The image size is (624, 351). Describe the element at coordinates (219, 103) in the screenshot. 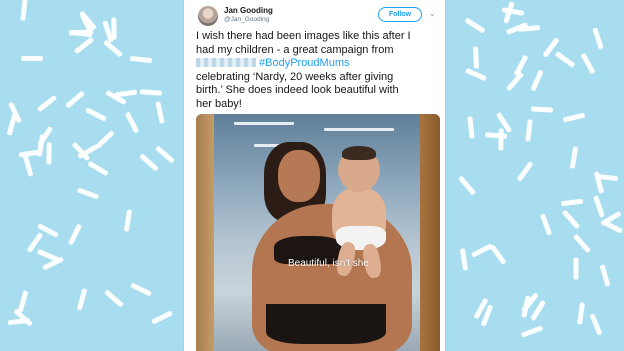

I see `tweet-line: her baby!` at that location.